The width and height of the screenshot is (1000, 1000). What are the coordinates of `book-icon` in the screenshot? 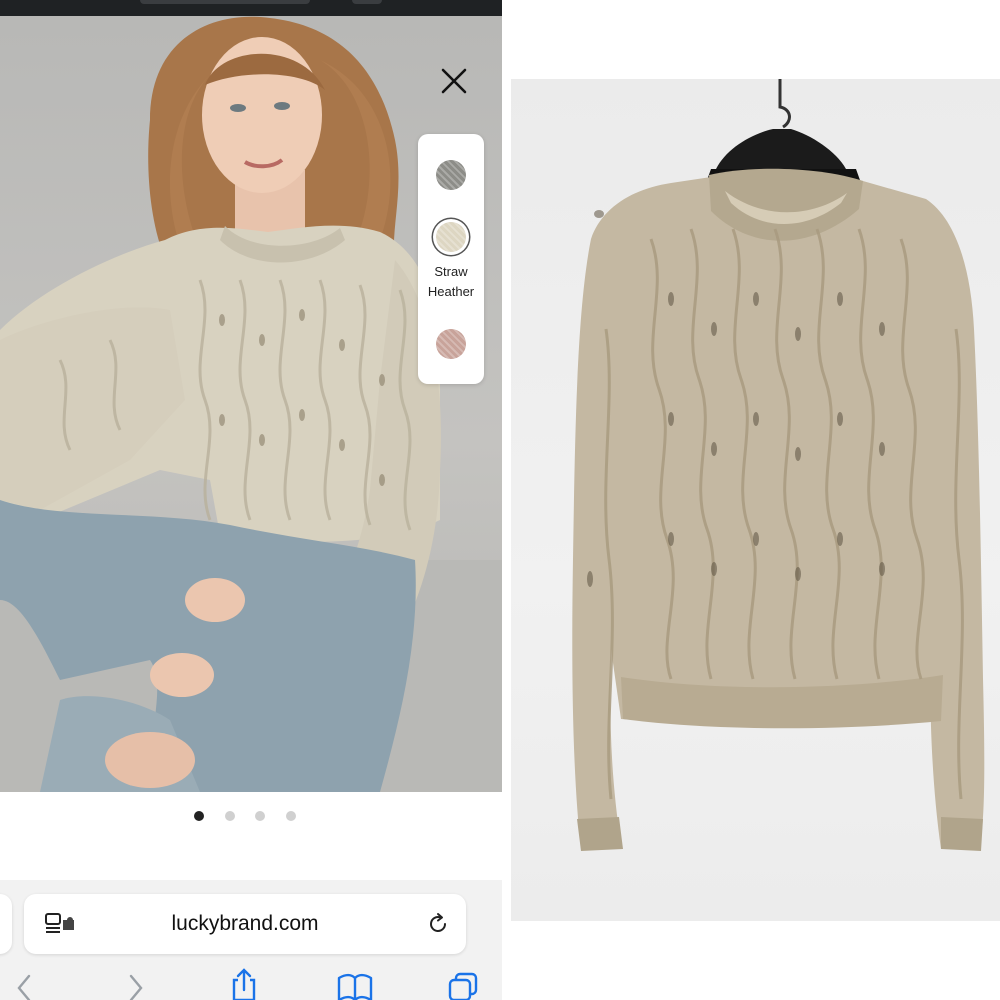 It's located at (355, 983).